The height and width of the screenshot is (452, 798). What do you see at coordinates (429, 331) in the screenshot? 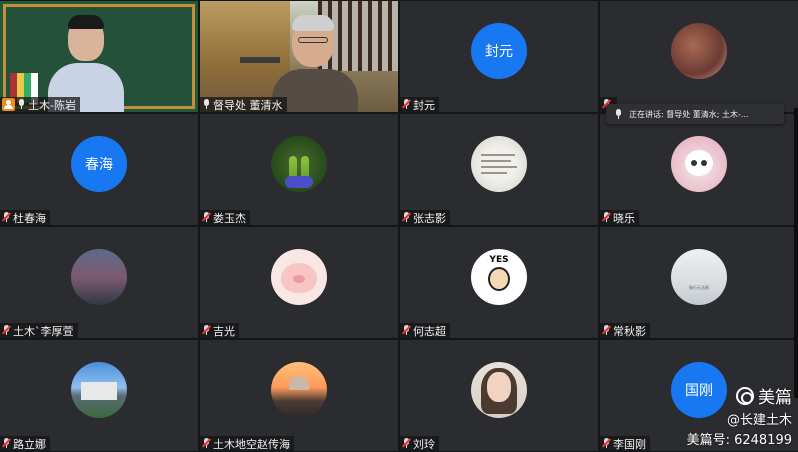
I see `participant-name: 何志超` at bounding box center [429, 331].